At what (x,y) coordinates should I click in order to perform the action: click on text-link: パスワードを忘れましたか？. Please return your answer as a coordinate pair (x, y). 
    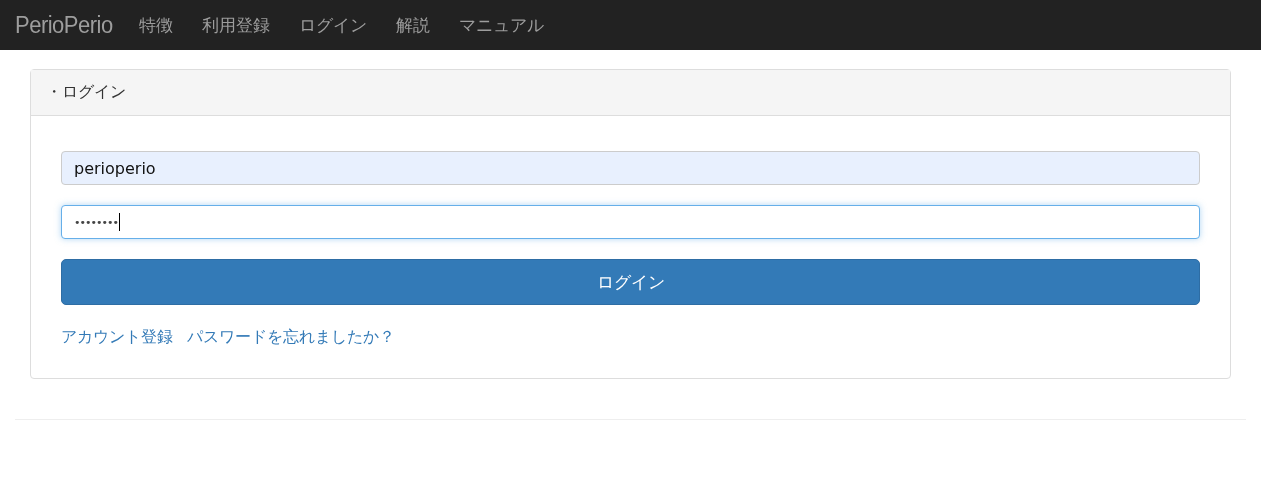
    Looking at the image, I should click on (291, 337).